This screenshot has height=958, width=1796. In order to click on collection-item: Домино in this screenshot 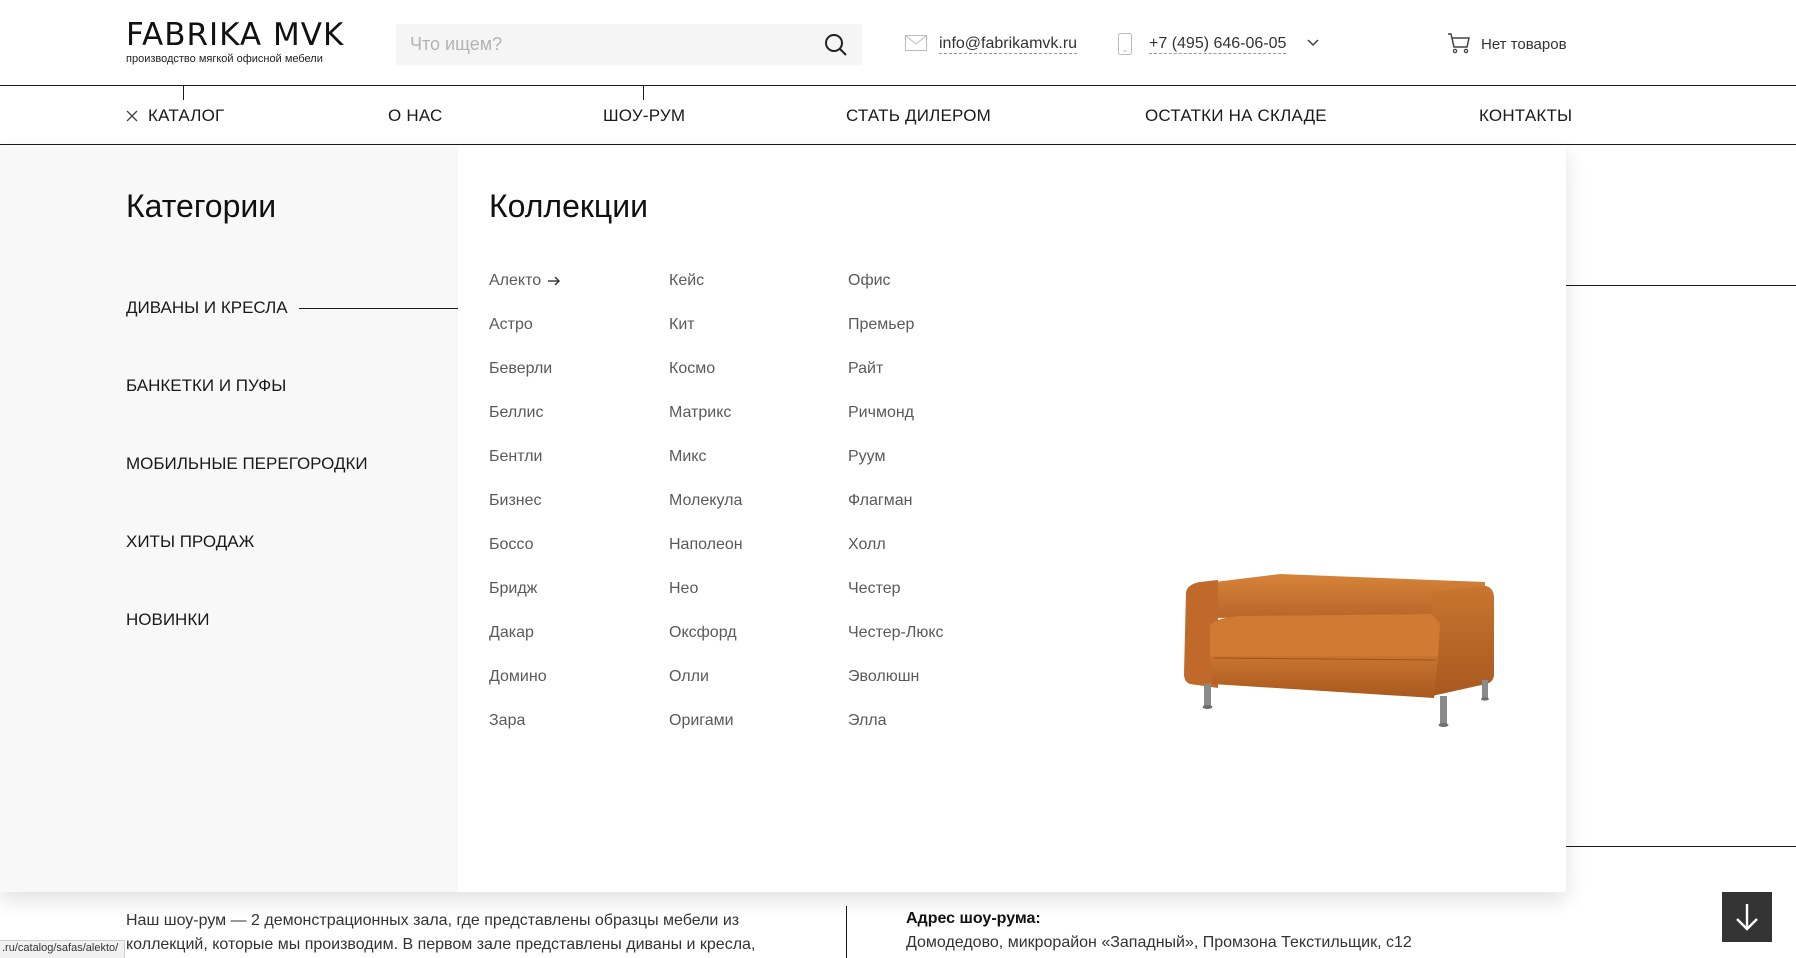, I will do `click(518, 677)`.